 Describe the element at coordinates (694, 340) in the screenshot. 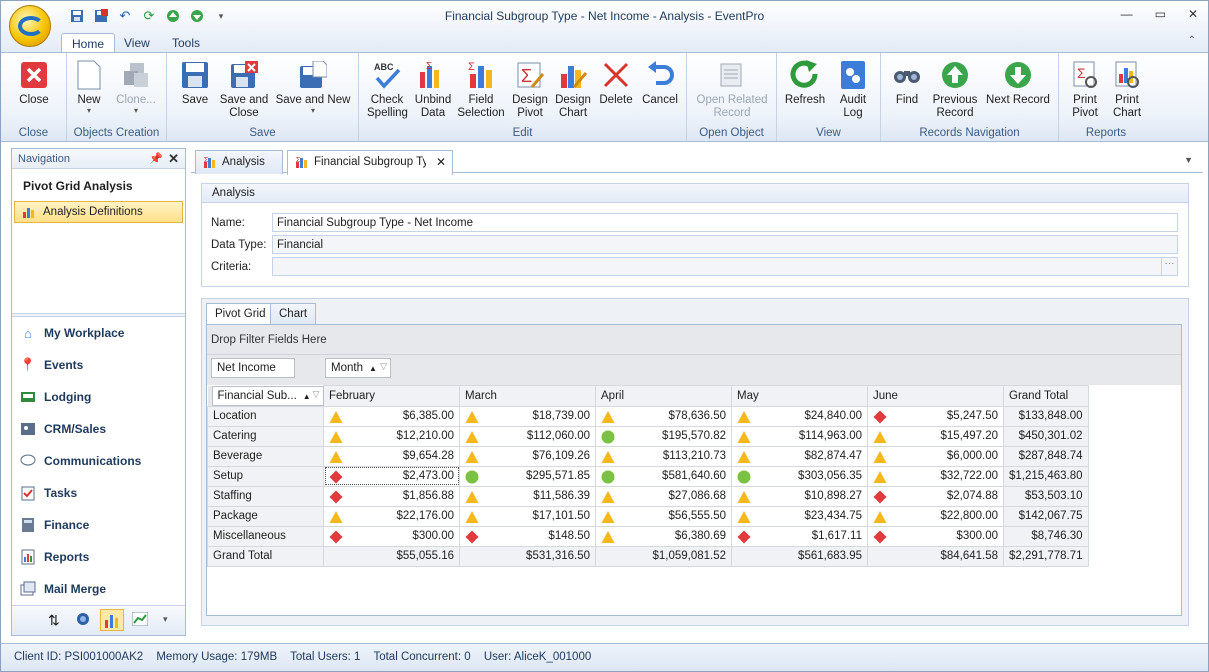

I see `filter-drop-area: Drop Filter Fields Here` at that location.